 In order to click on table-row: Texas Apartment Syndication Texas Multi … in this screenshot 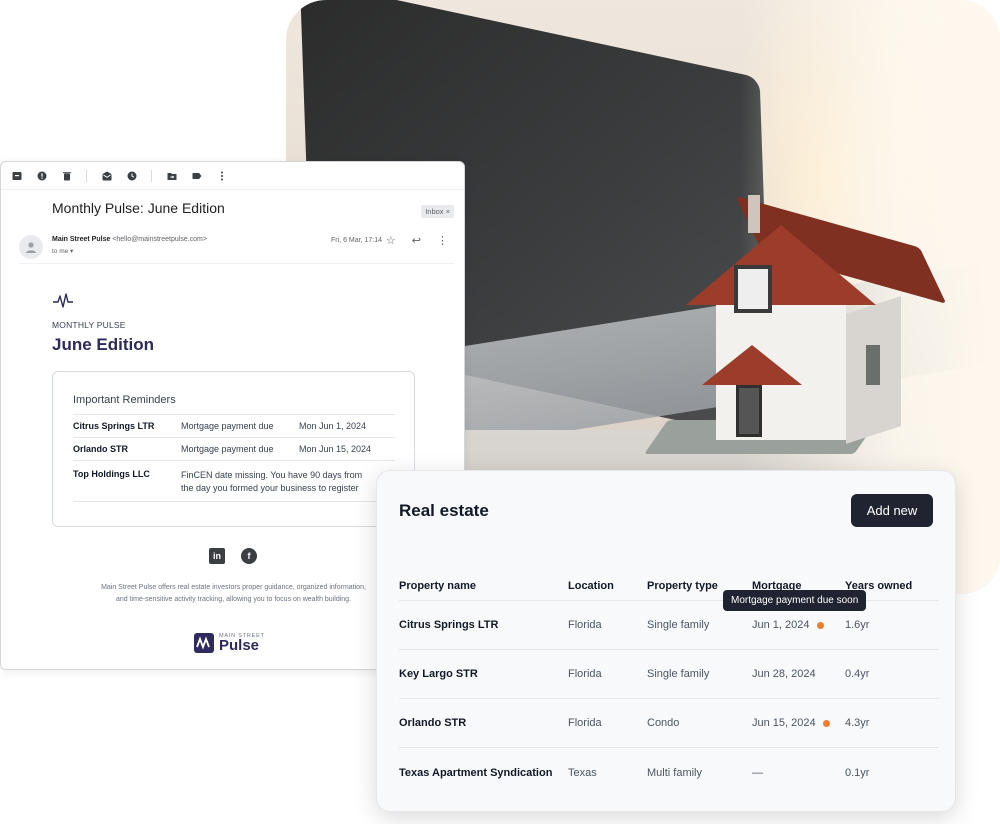, I will do `click(669, 772)`.